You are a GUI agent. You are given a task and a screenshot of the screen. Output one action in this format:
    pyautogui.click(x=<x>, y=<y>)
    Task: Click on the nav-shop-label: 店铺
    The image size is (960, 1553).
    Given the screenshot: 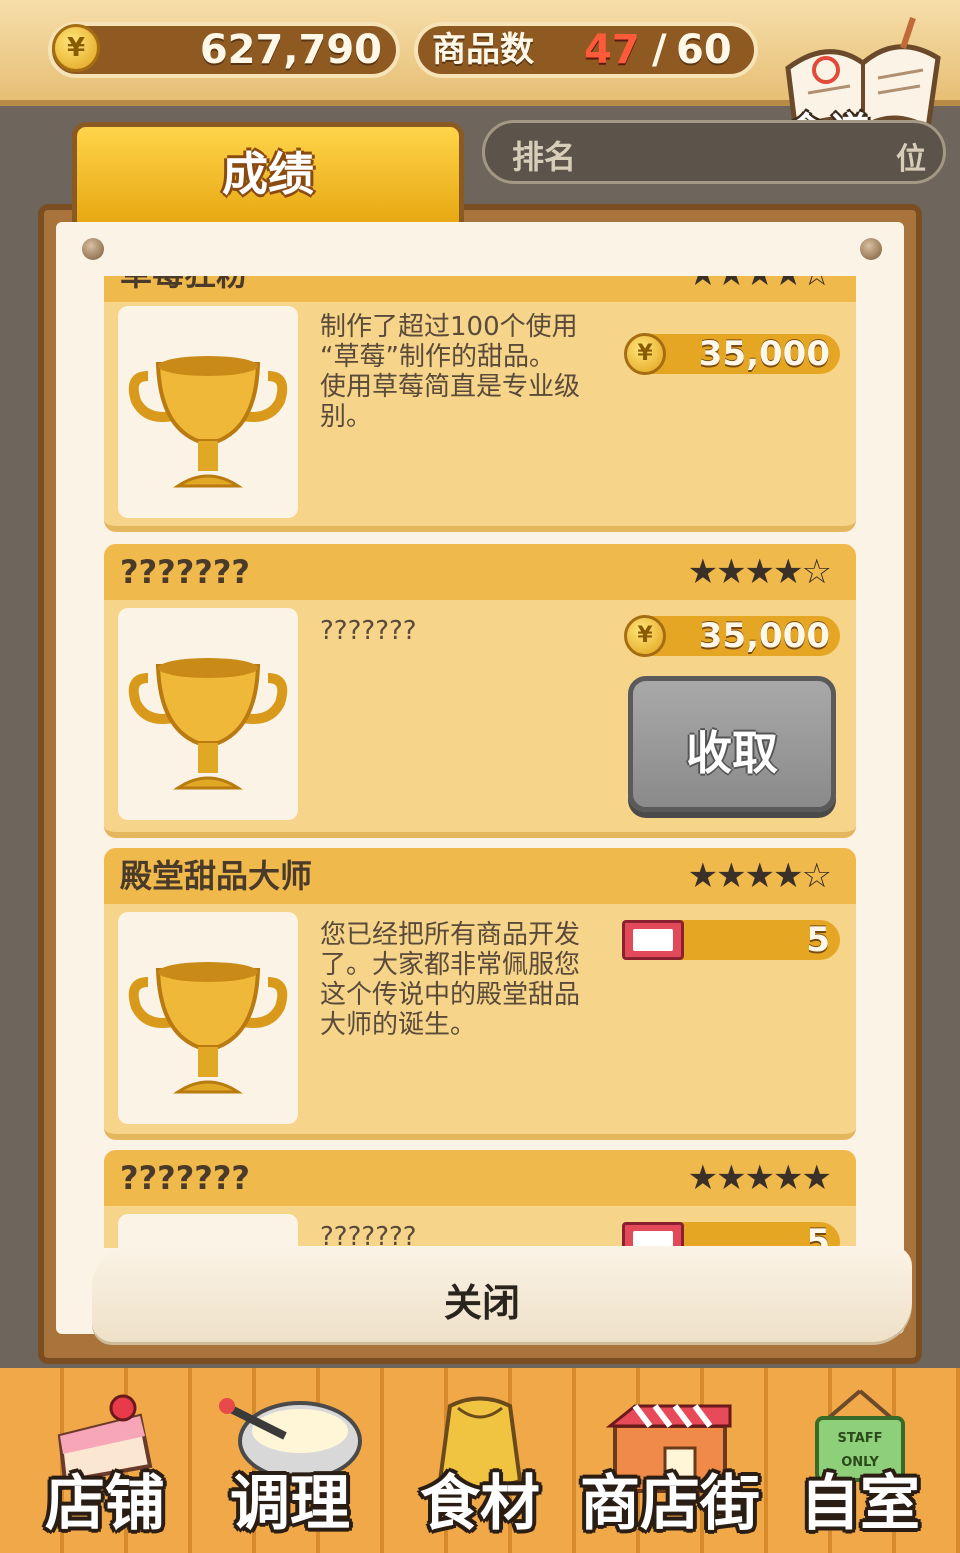 What is the action you would take?
    pyautogui.click(x=105, y=1504)
    